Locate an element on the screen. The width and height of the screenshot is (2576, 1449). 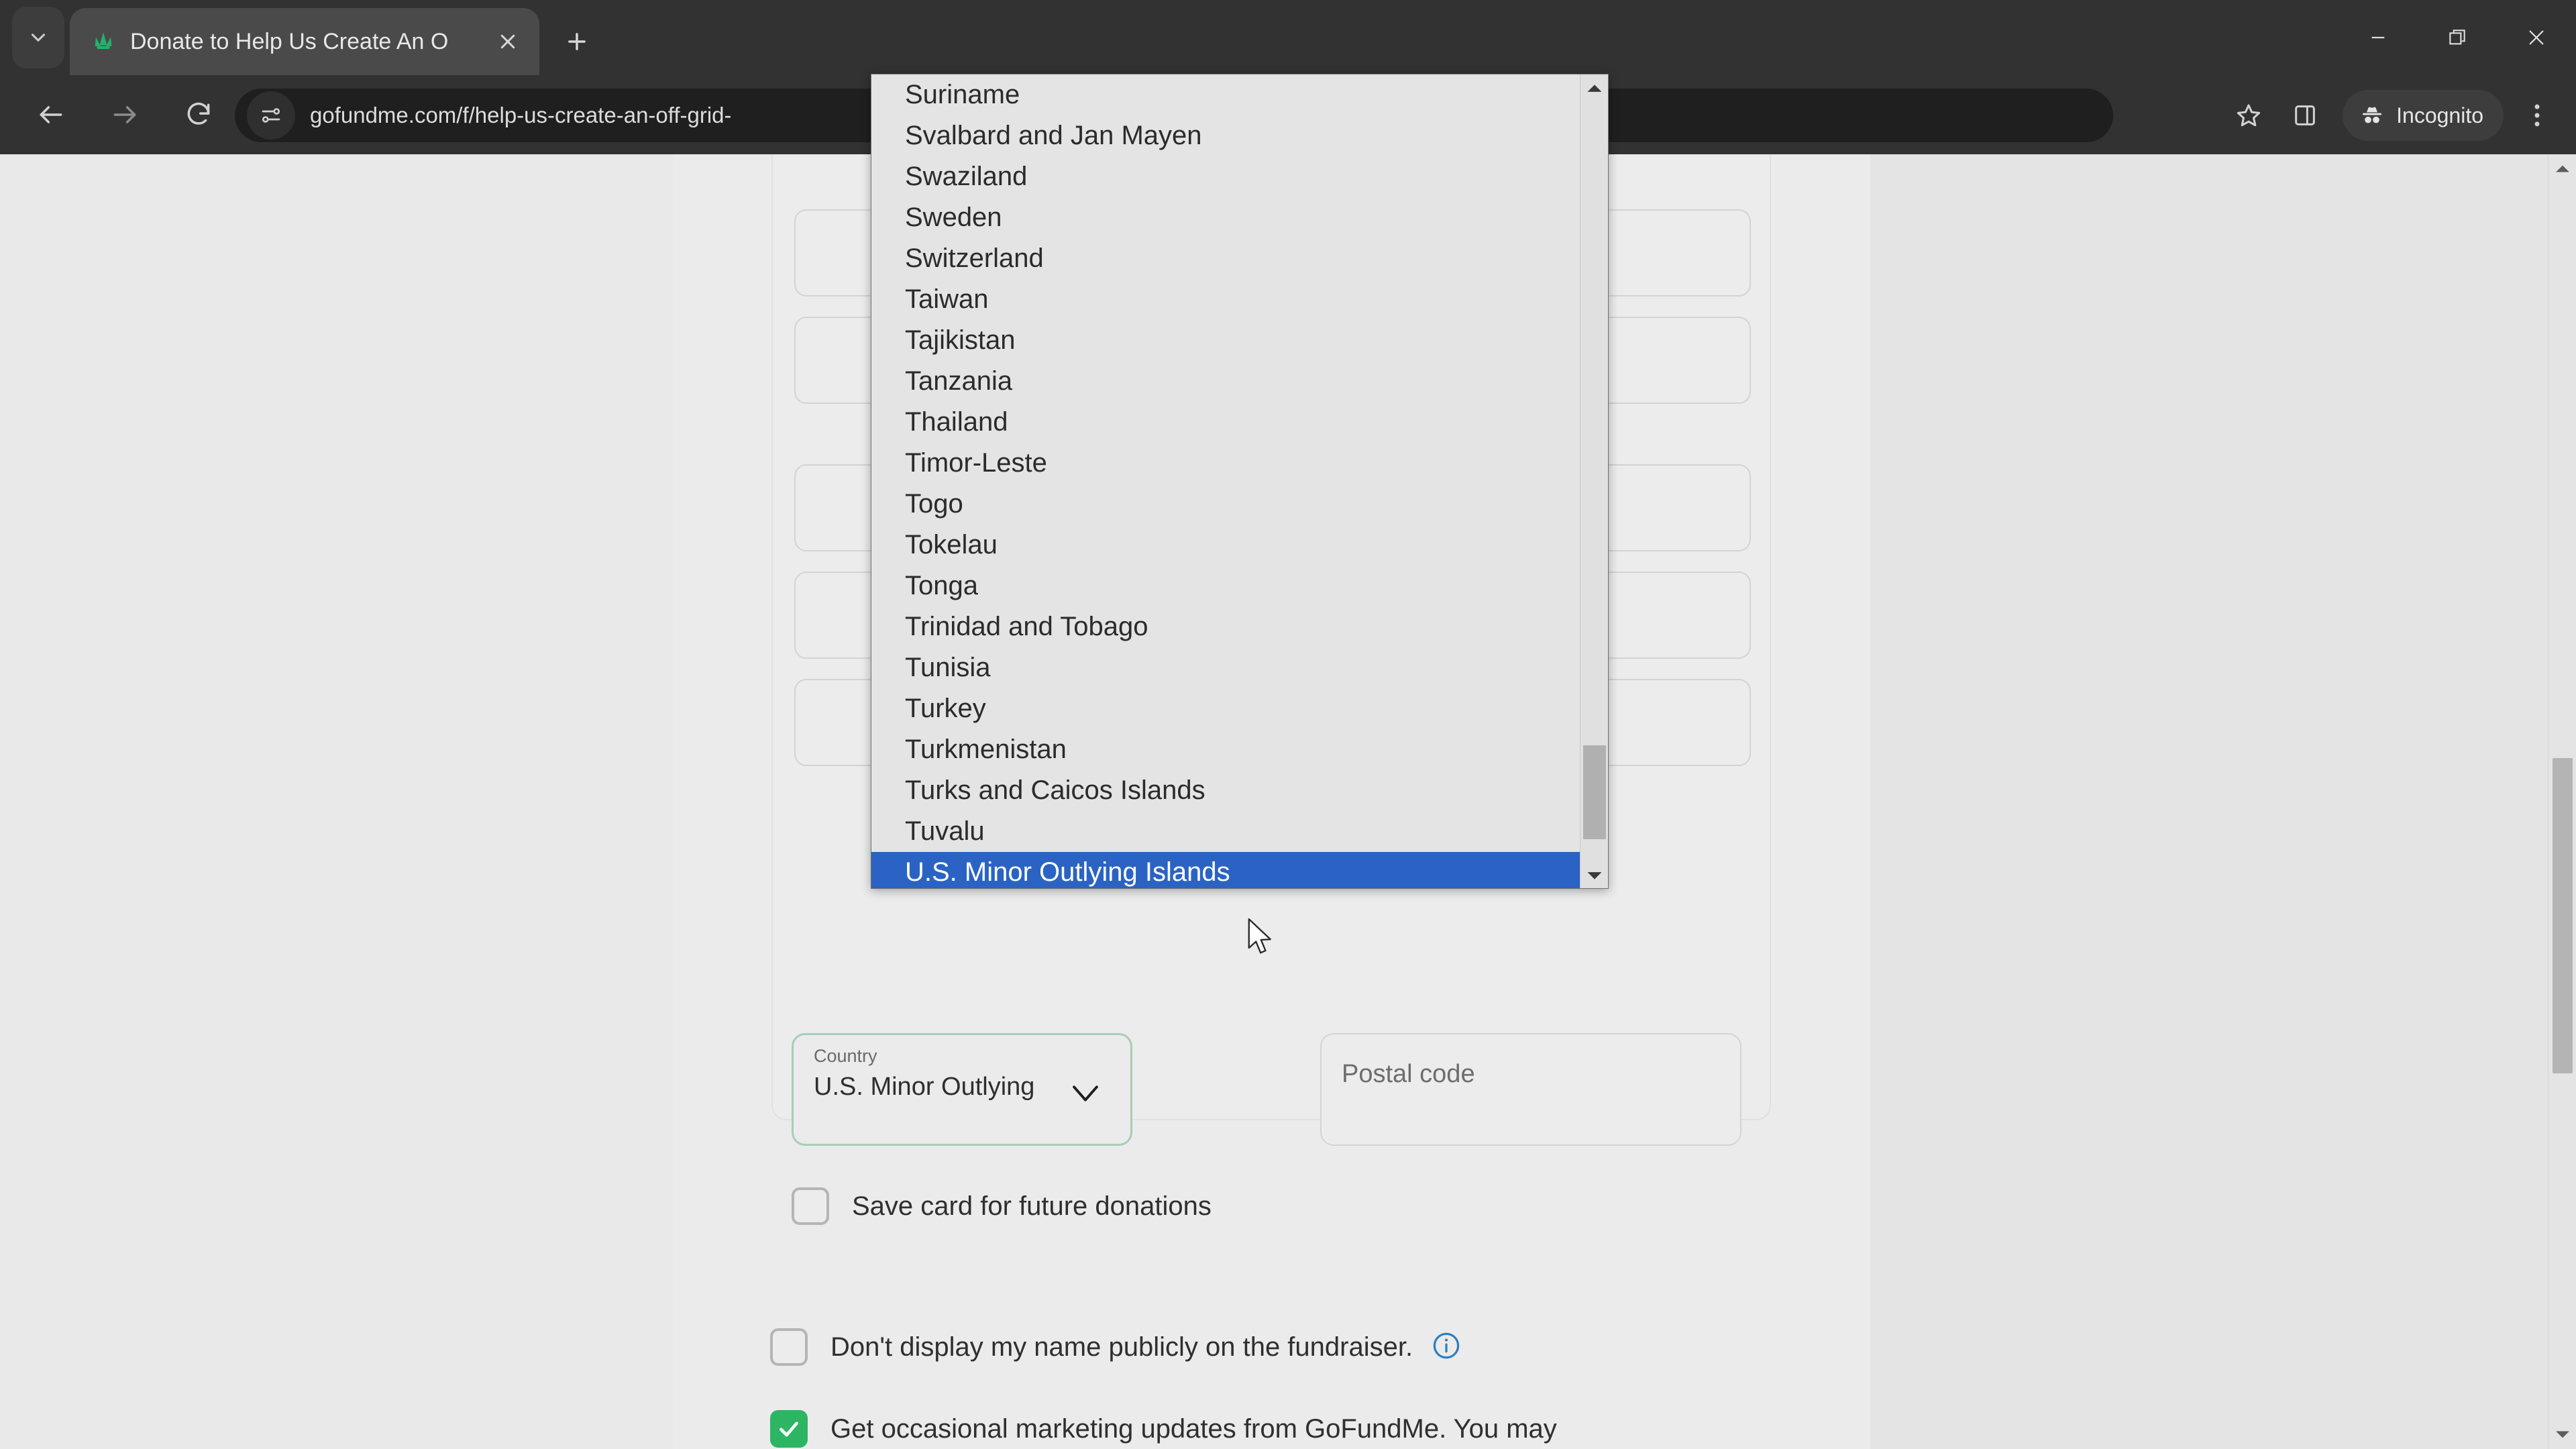
window-controls is located at coordinates (2457, 37).